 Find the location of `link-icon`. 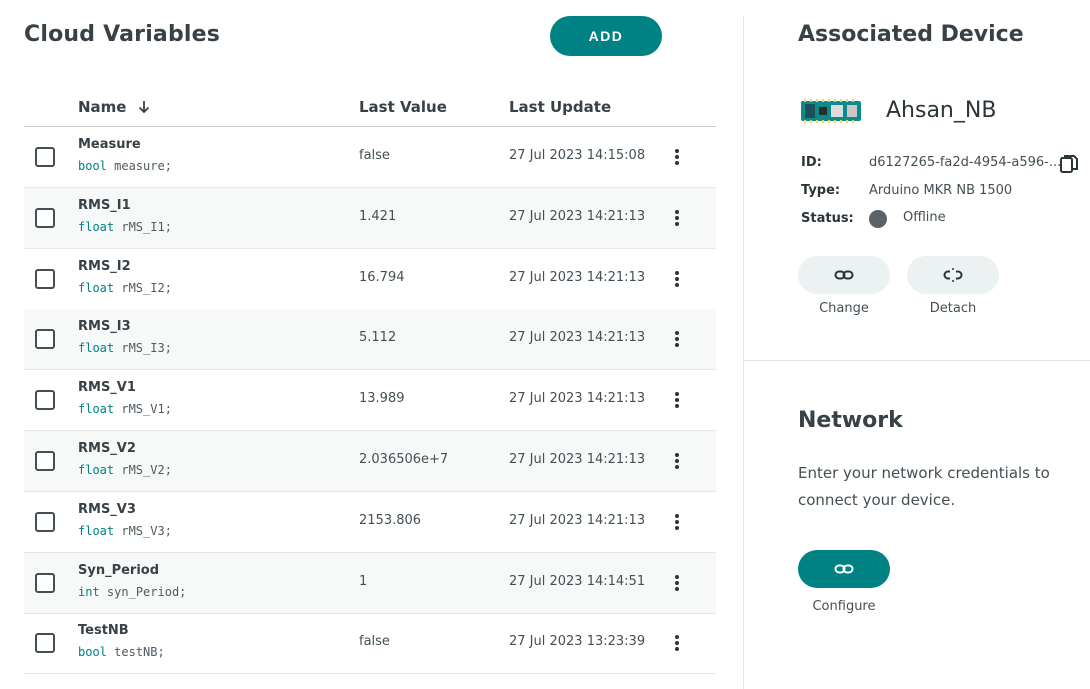

link-icon is located at coordinates (844, 275).